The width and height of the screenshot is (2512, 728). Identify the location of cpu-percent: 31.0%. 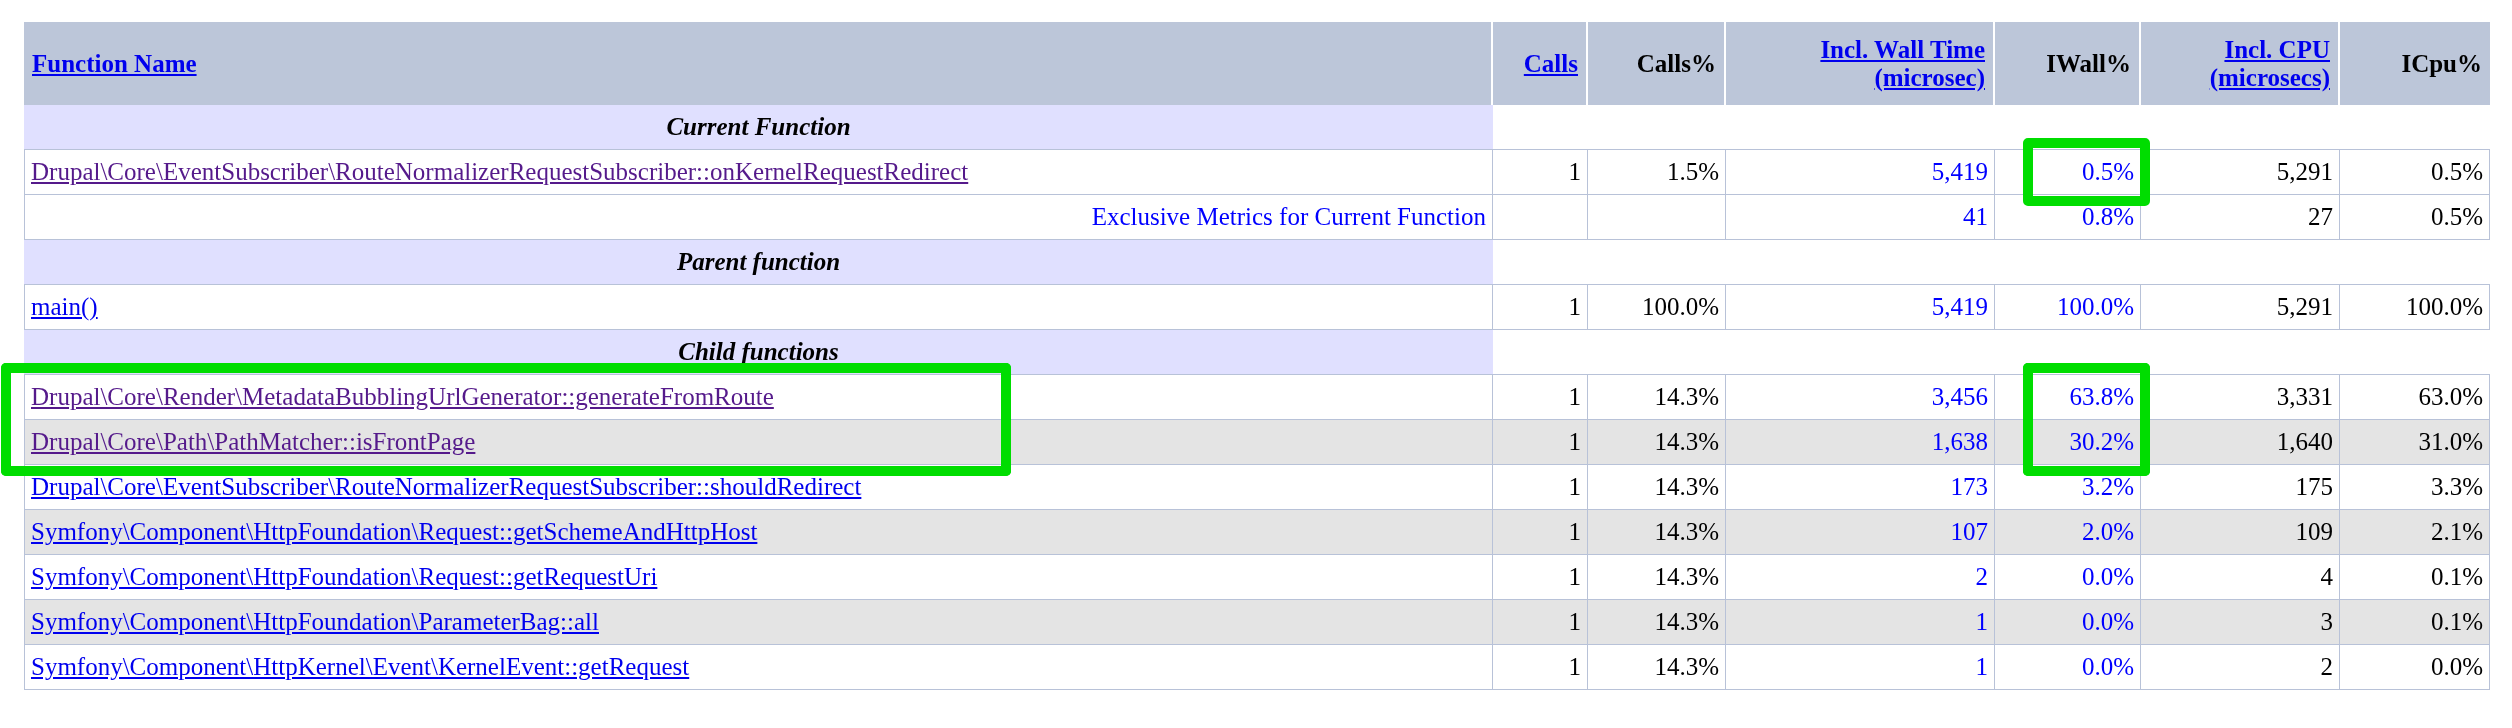
(2450, 441).